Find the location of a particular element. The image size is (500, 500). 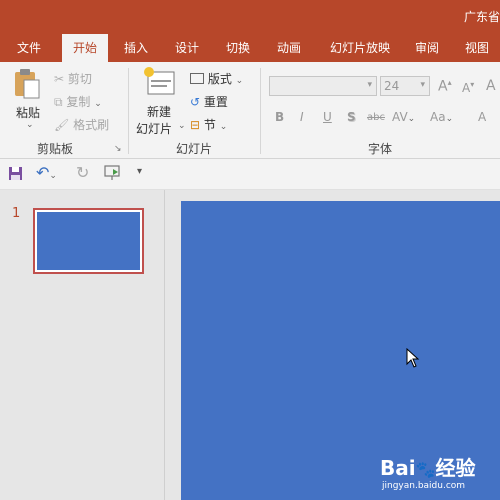

underline-button: U is located at coordinates (327, 117).